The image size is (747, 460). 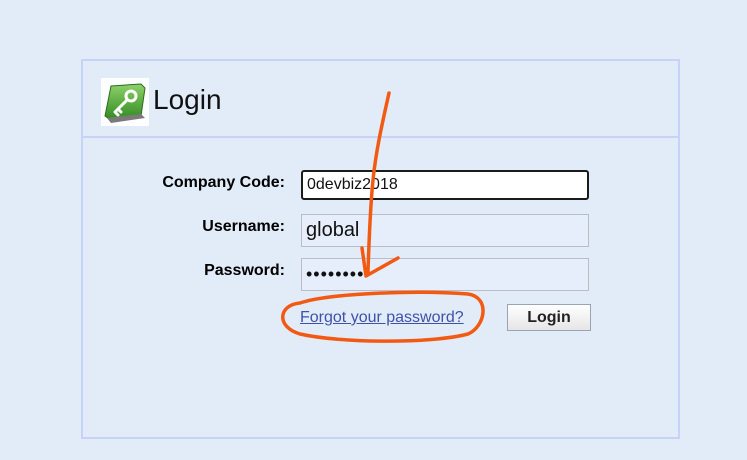 I want to click on key-icon, so click(x=125, y=102).